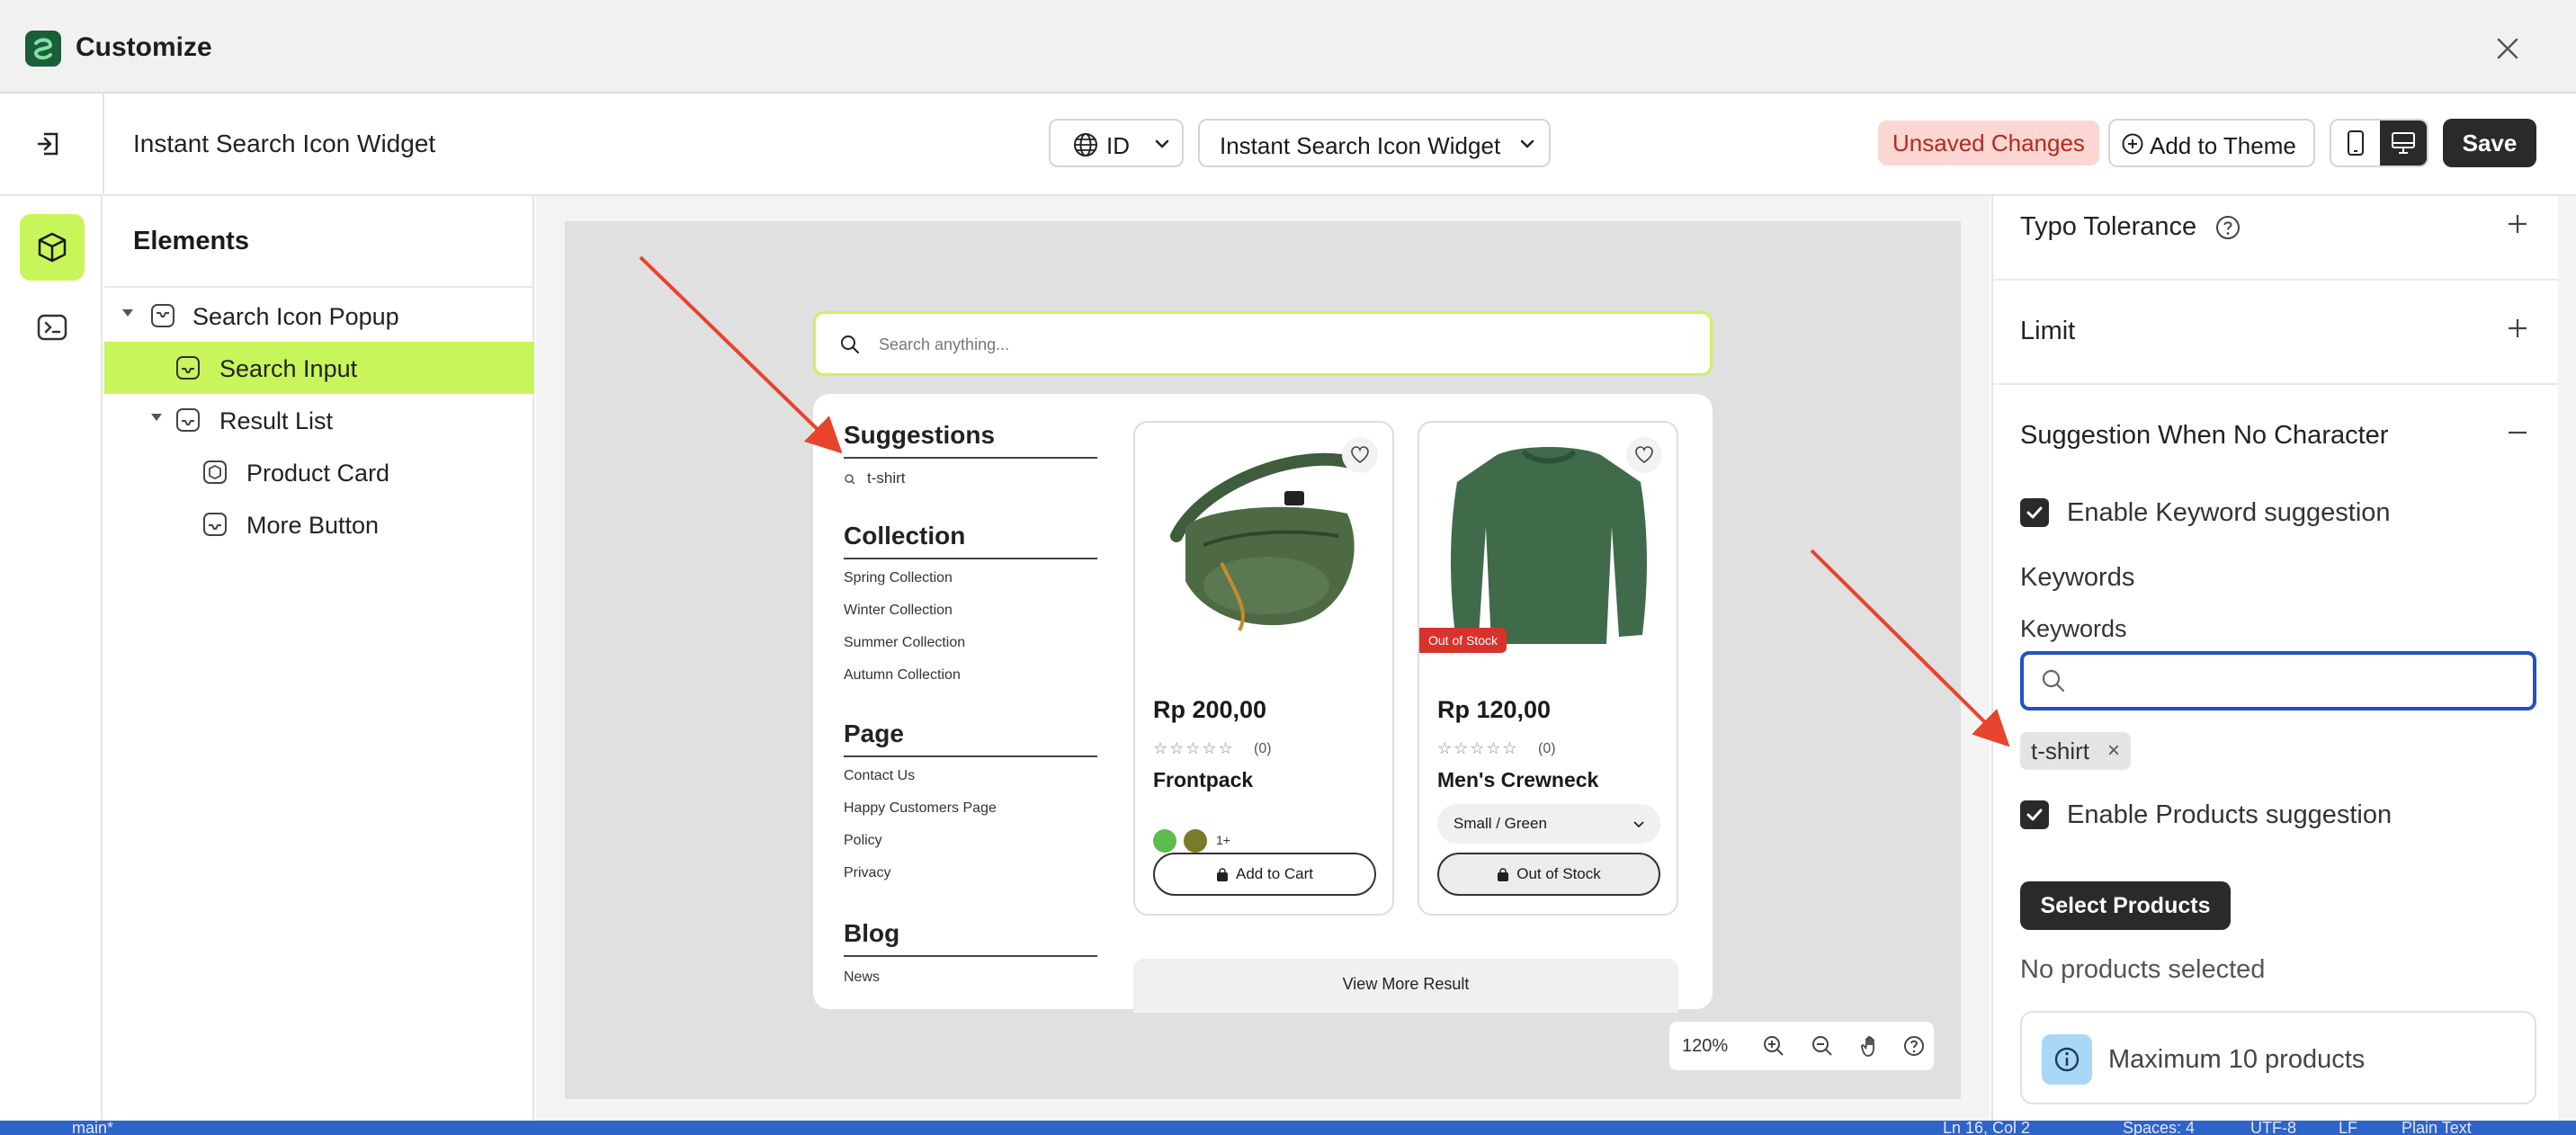 This screenshot has height=1135, width=2576. I want to click on max-products-info: Maximum 10 products, so click(2278, 1057).